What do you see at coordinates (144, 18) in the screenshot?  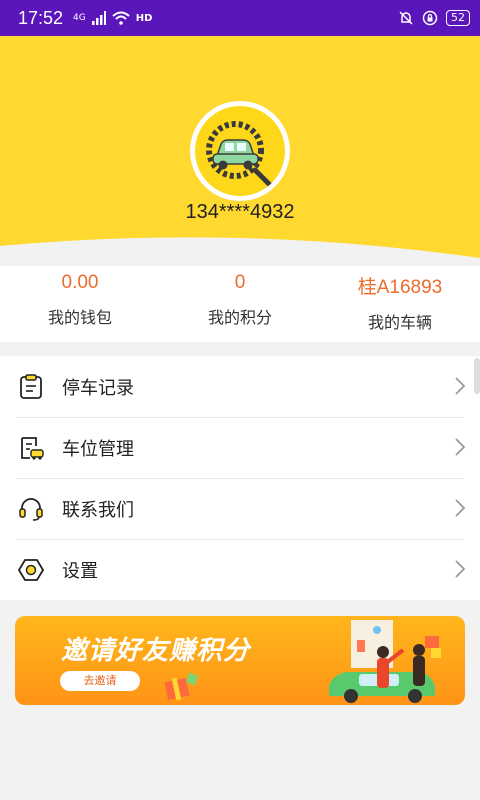 I see `hd-label: HD` at bounding box center [144, 18].